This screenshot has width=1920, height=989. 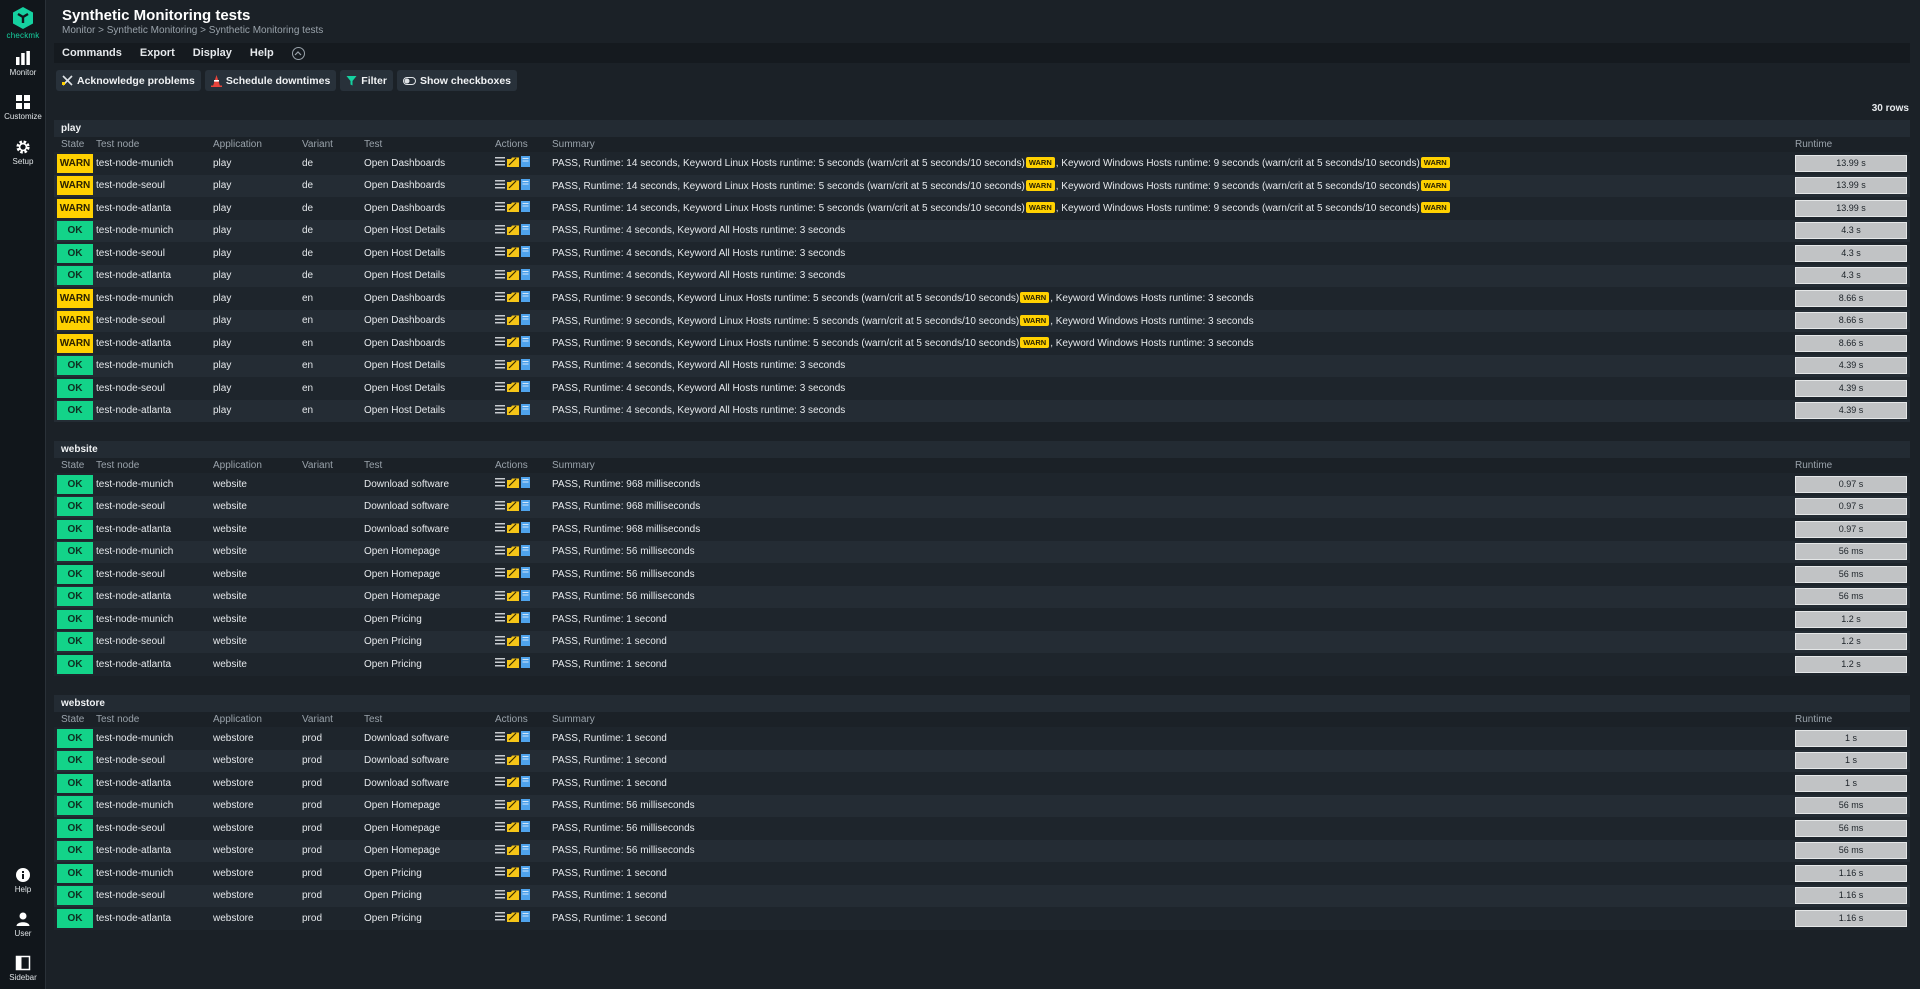 What do you see at coordinates (257, 465) in the screenshot?
I see `column-header: Application` at bounding box center [257, 465].